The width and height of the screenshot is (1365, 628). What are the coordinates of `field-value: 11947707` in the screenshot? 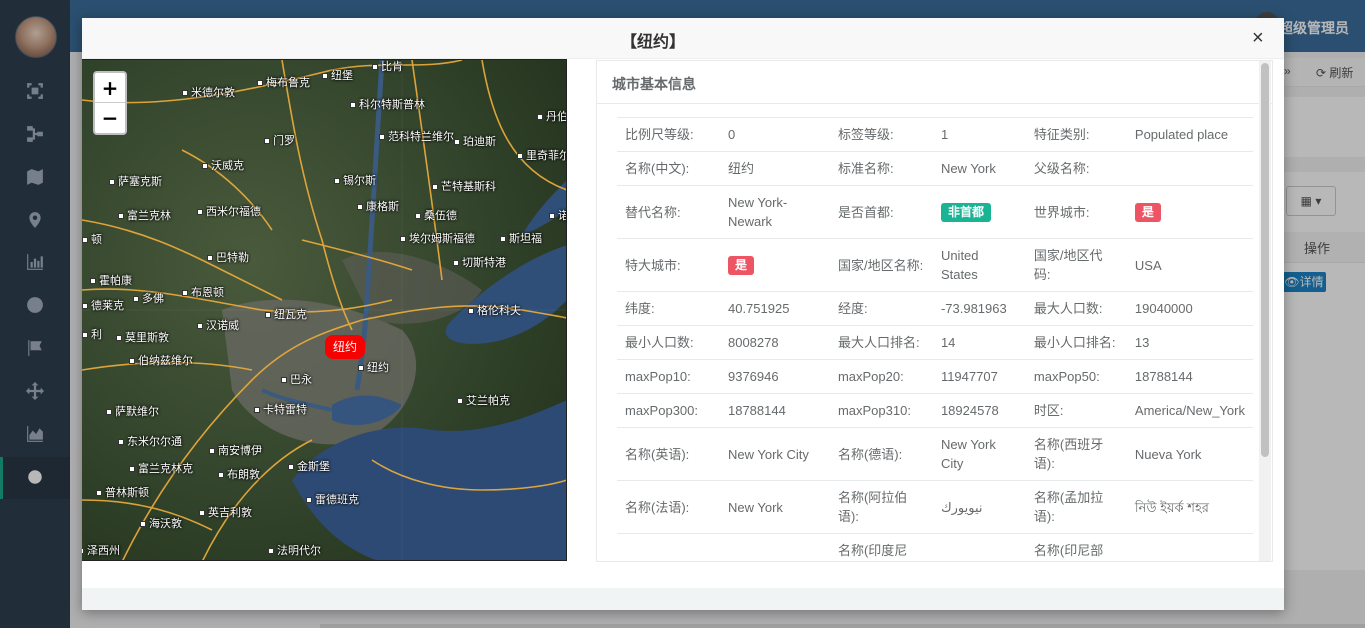 It's located at (979, 376).